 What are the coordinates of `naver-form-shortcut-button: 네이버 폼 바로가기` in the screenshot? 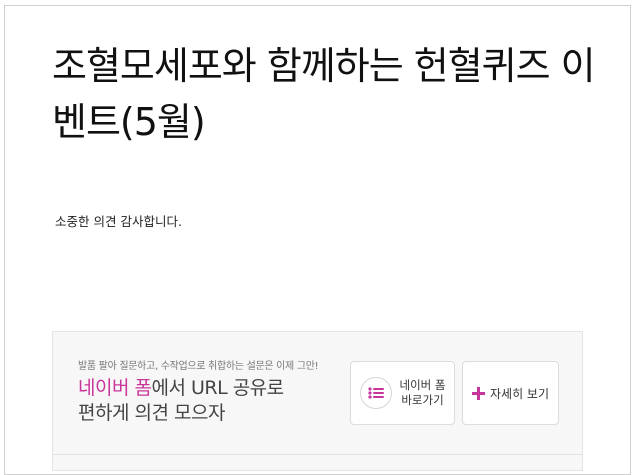 It's located at (402, 393).